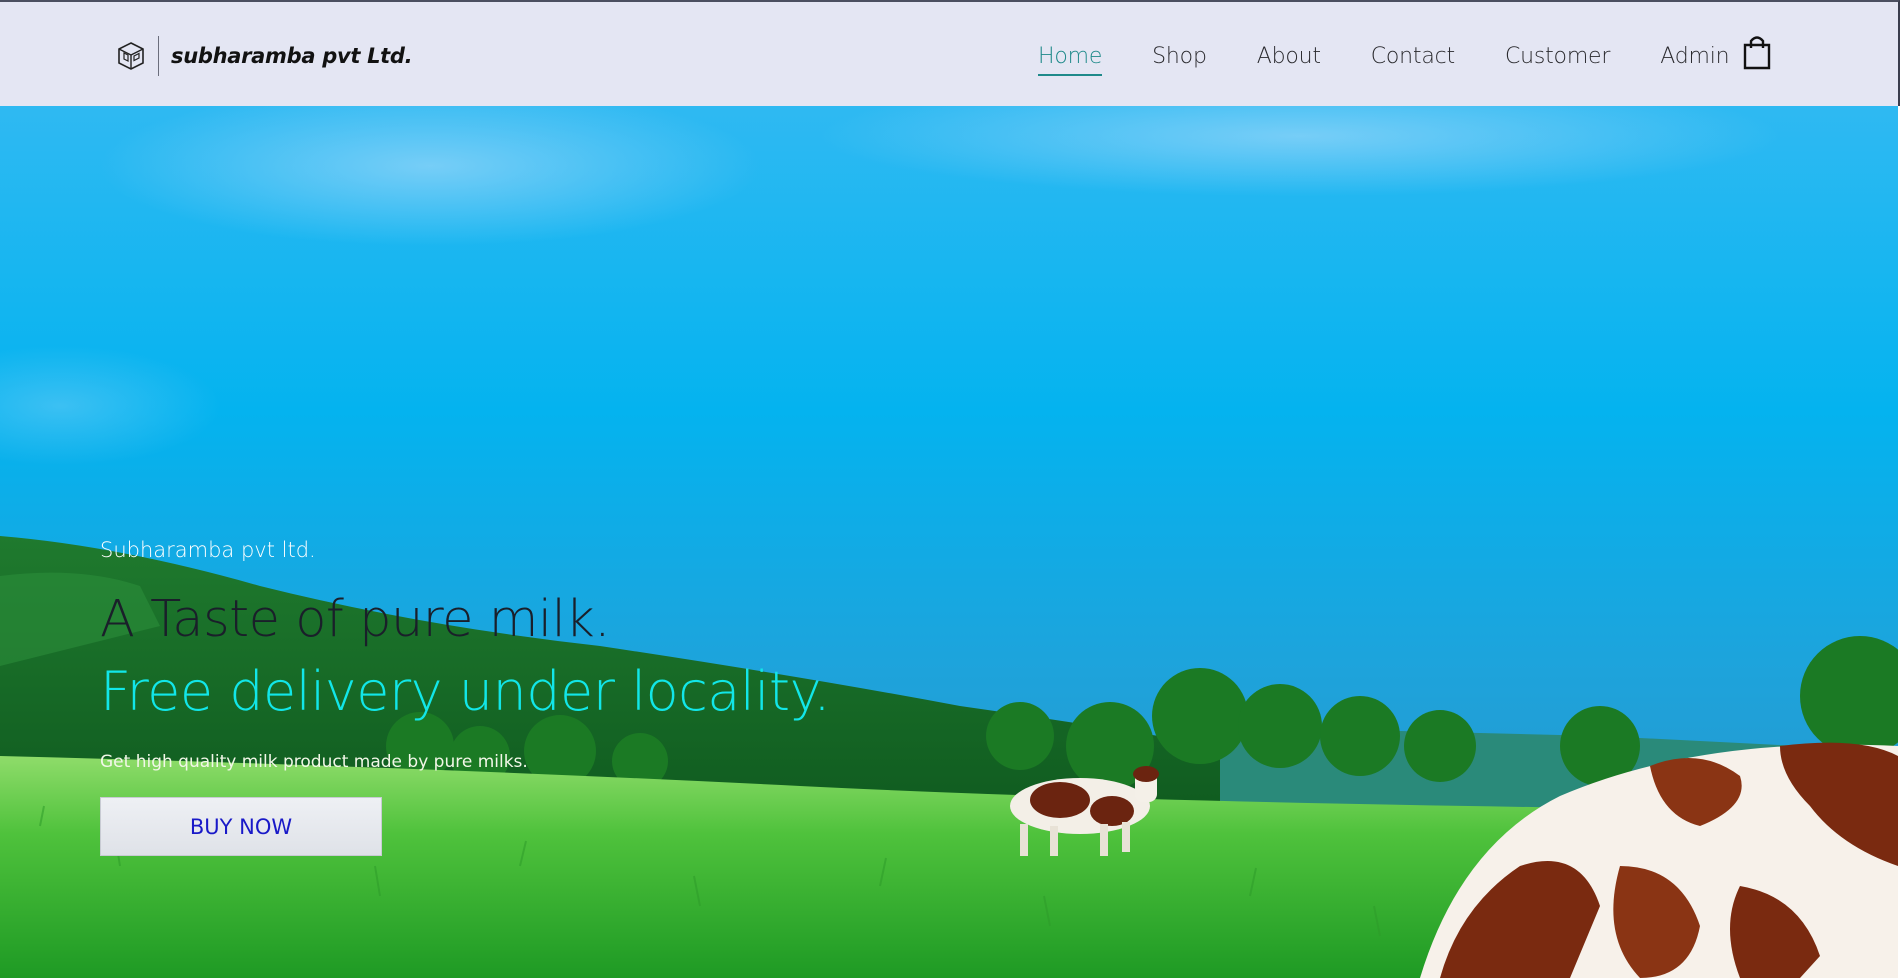 This screenshot has height=978, width=1902. Describe the element at coordinates (1179, 56) in the screenshot. I see `nav-item-shop: Shop` at that location.